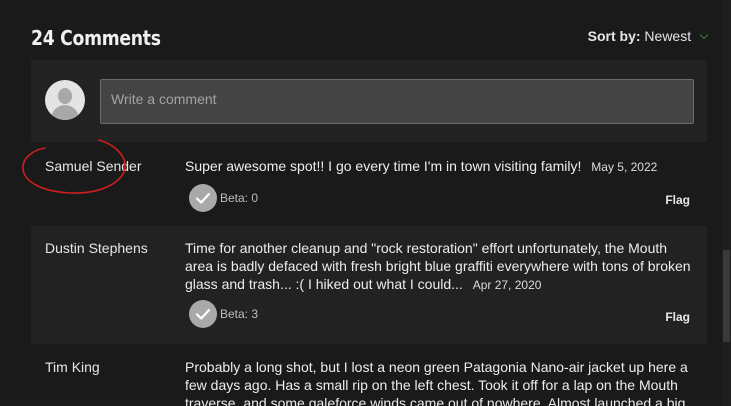 This screenshot has width=731, height=406. What do you see at coordinates (624, 167) in the screenshot?
I see `comment-date: May 5, 2022` at bounding box center [624, 167].